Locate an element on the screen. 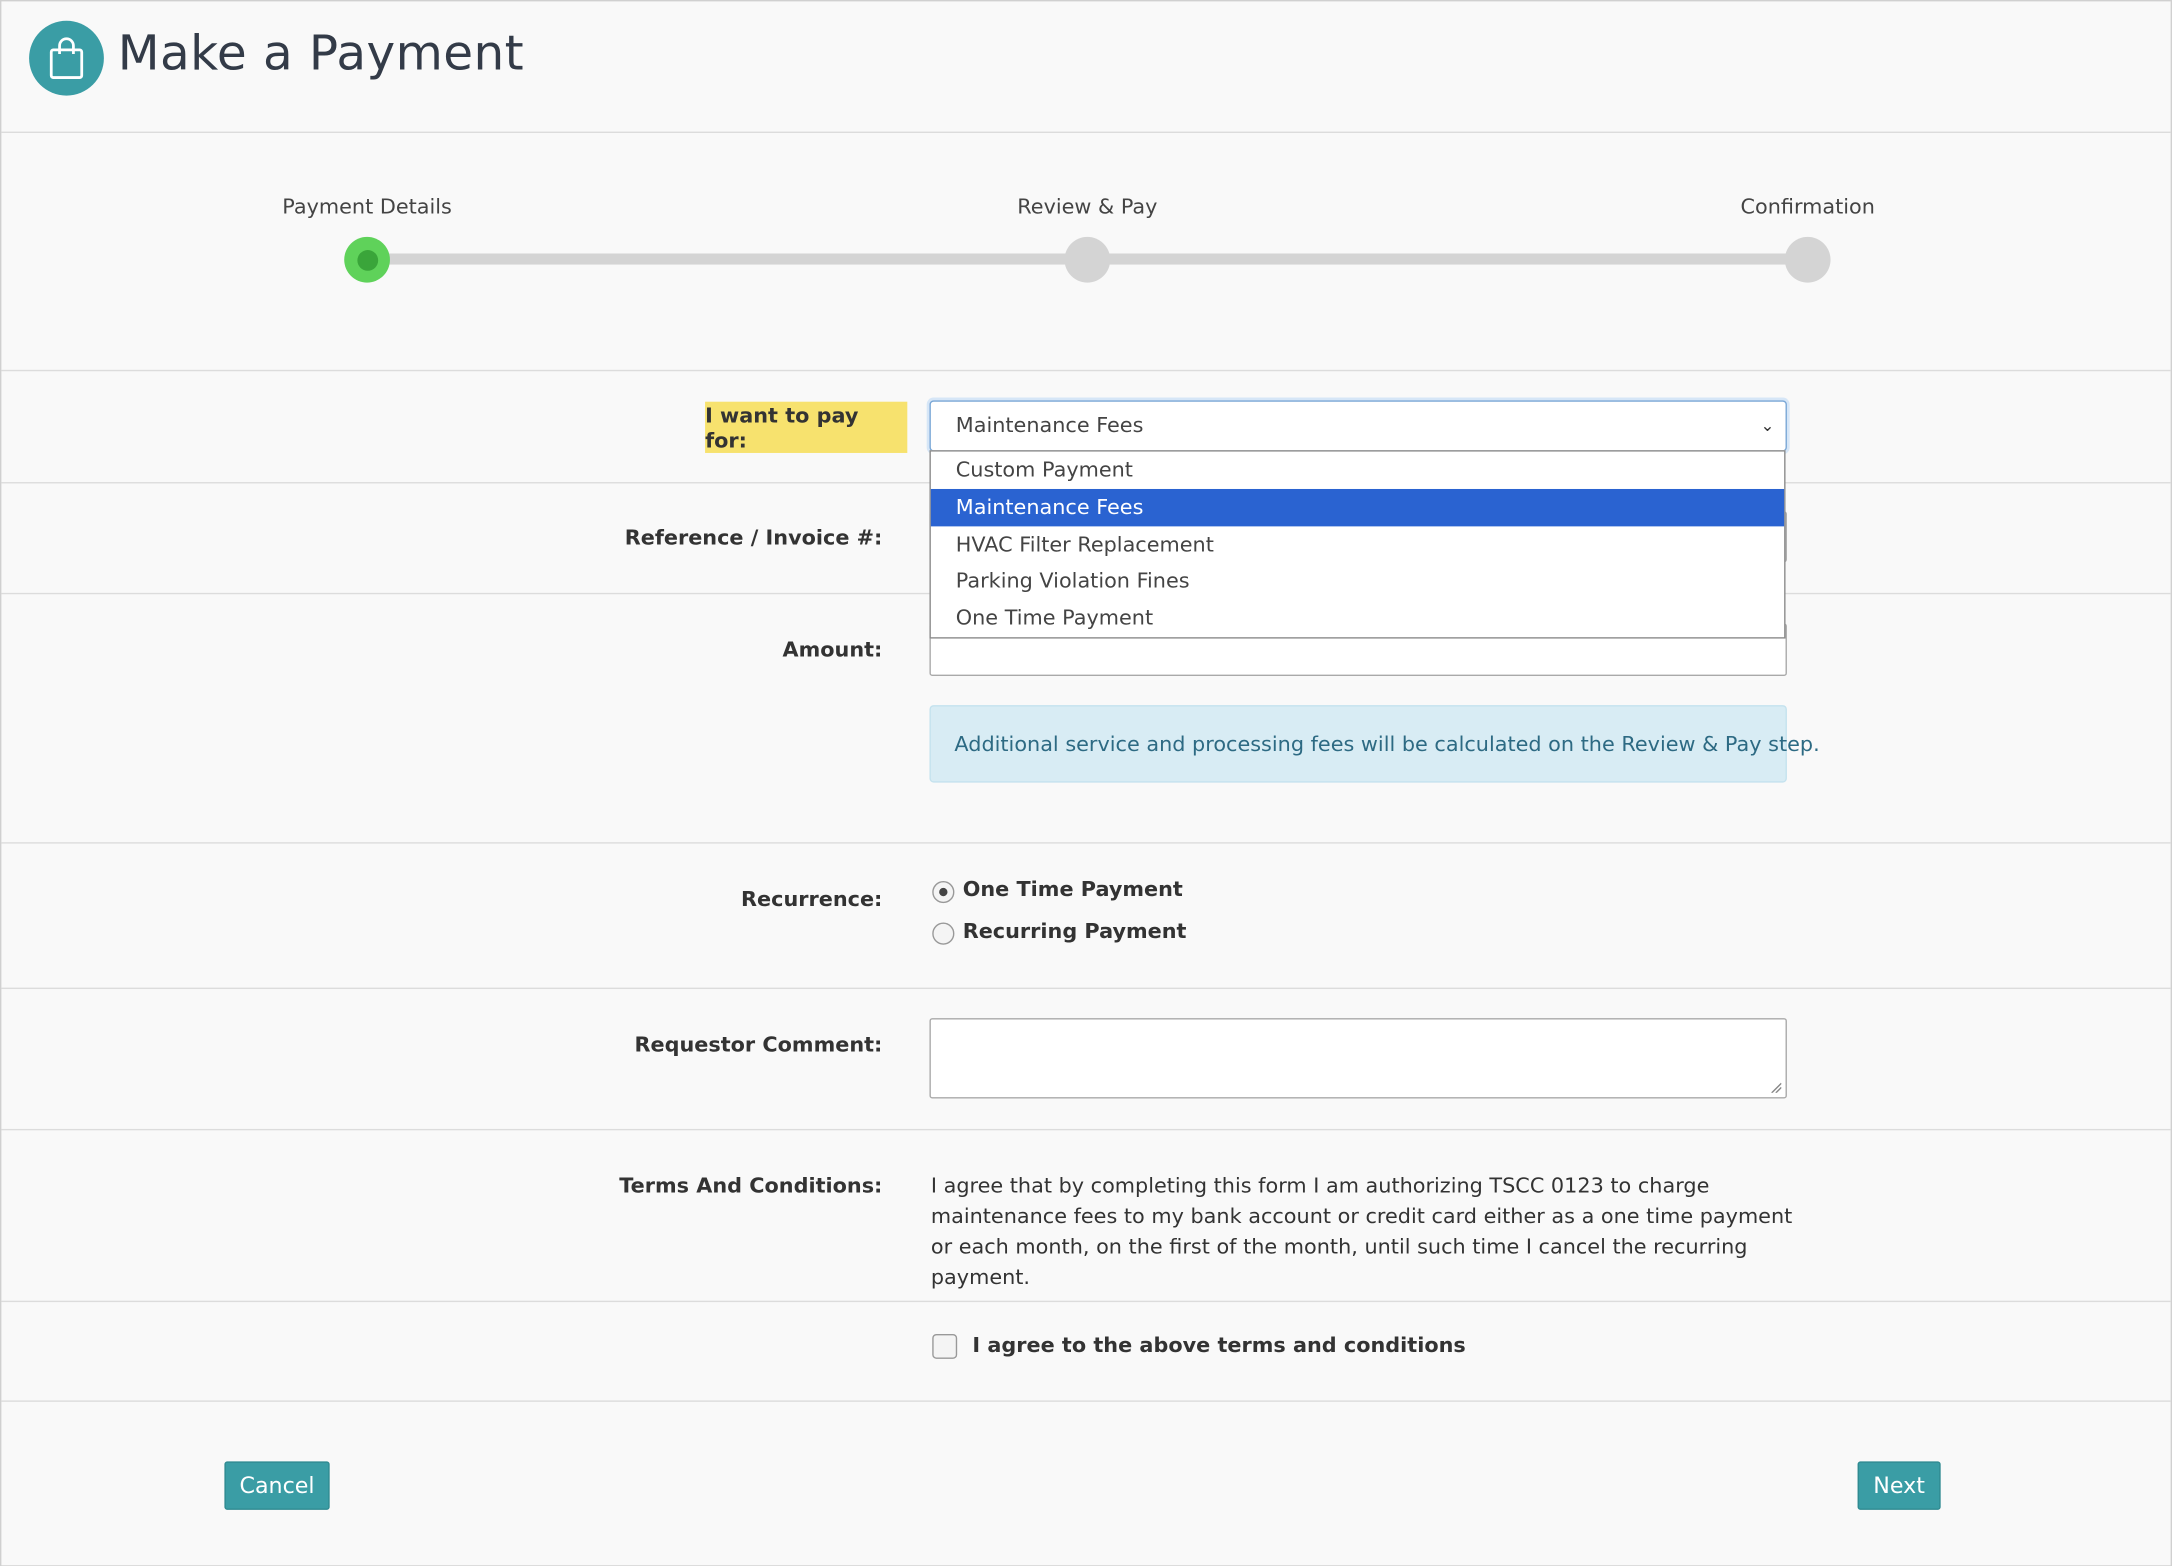 Image resolution: width=2172 pixels, height=1566 pixels. radio-label-one-time-payment: One Time Payment is located at coordinates (1073, 889).